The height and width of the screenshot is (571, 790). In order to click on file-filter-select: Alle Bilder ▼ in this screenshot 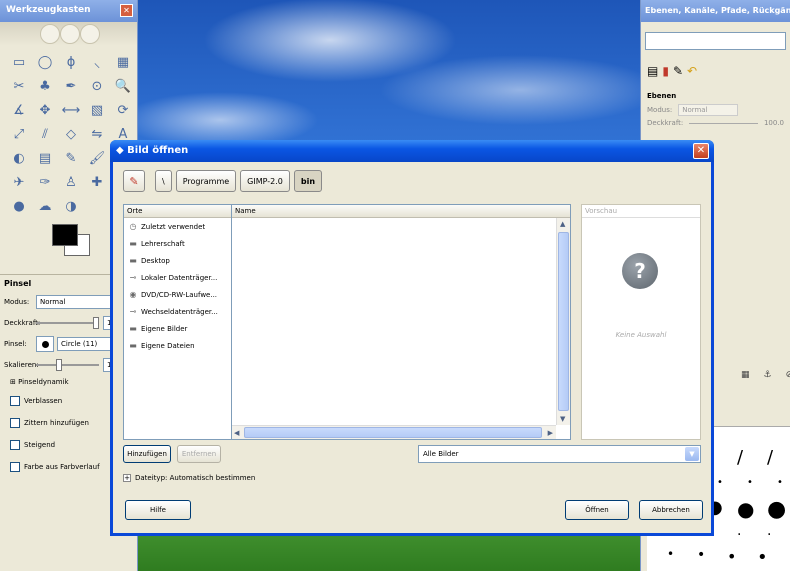, I will do `click(559, 454)`.